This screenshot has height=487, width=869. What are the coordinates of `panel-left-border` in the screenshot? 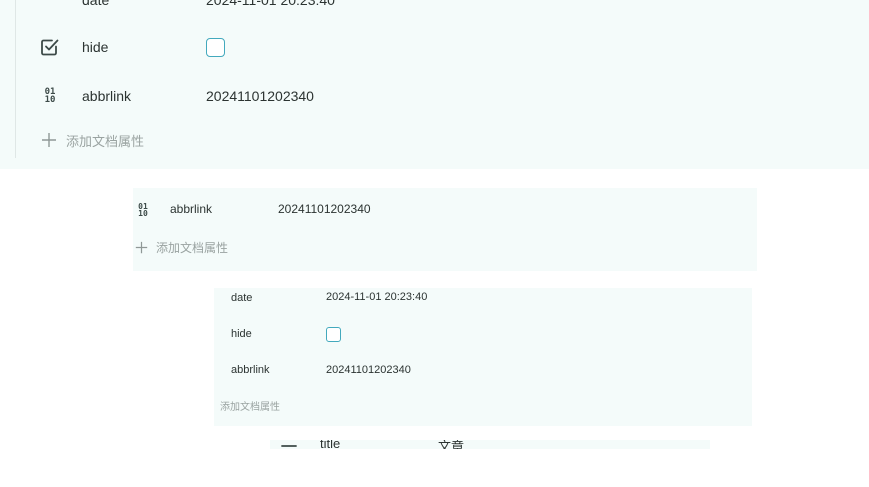 It's located at (15, 79).